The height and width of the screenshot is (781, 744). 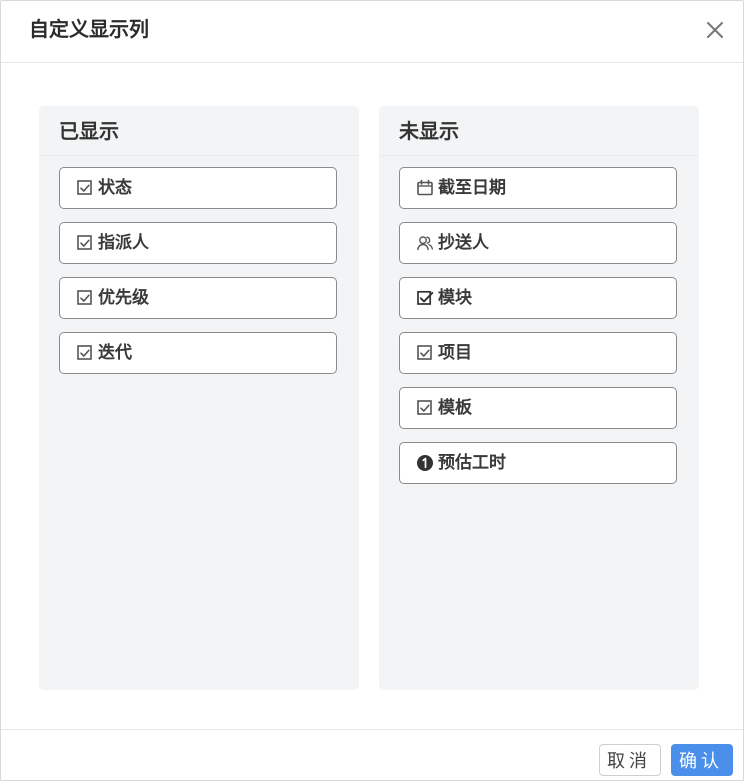 I want to click on column-label: 截至日期, so click(x=472, y=188).